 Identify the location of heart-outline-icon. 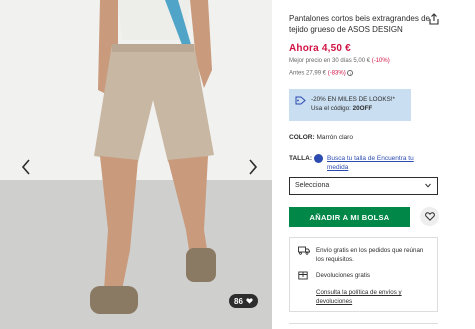
(429, 216).